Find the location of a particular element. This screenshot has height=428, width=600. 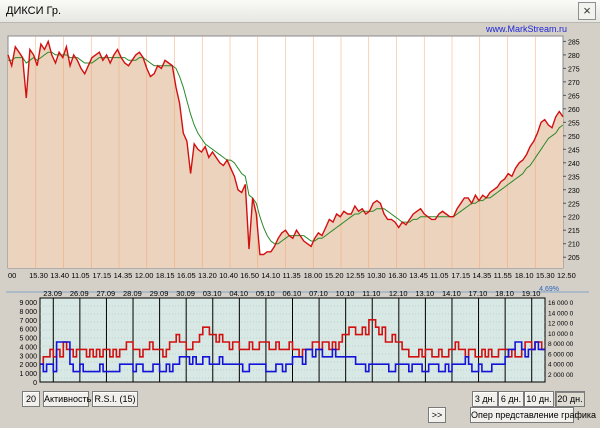

volume-left-label: 9 000 is located at coordinates (28, 303).